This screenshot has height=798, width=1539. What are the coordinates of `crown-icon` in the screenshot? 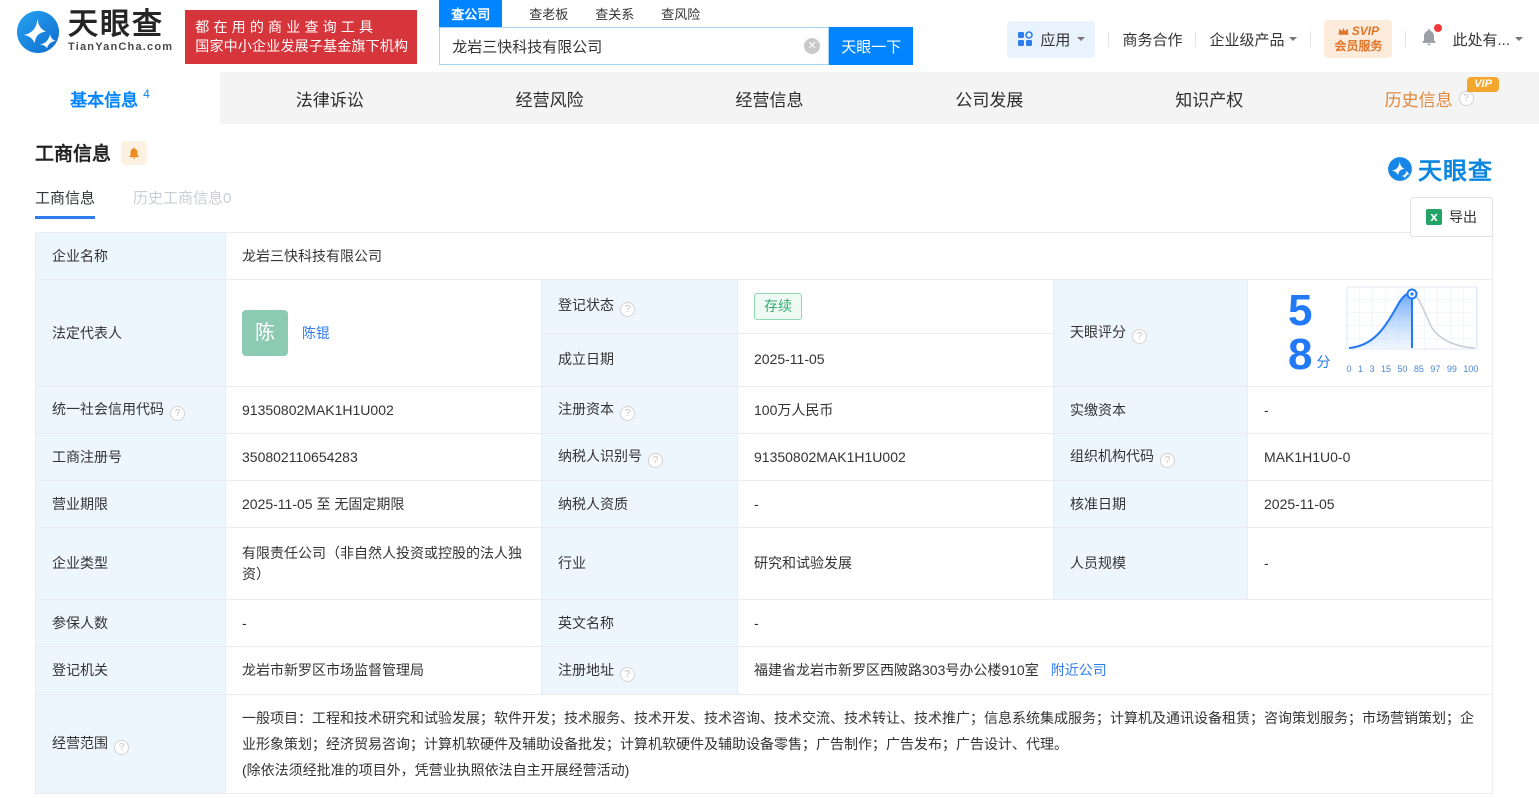 It's located at (1343, 31).